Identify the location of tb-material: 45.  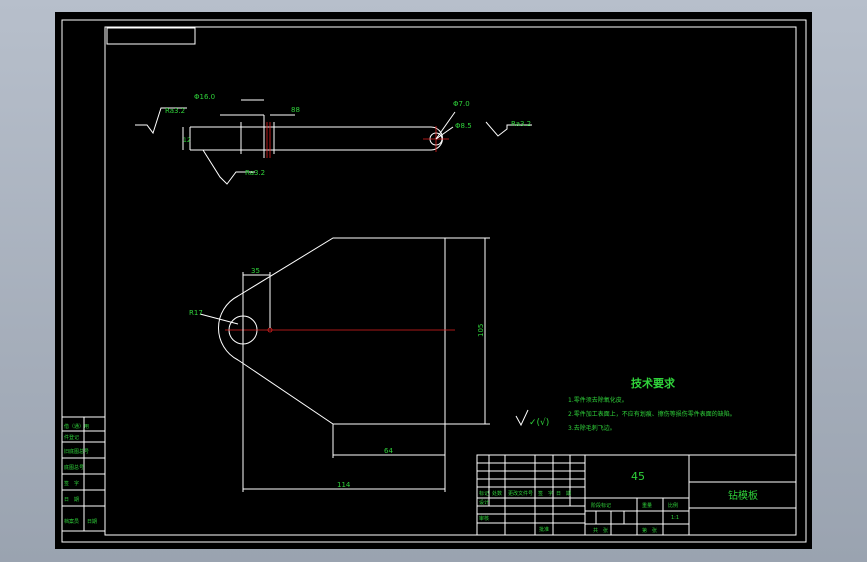
(638, 476).